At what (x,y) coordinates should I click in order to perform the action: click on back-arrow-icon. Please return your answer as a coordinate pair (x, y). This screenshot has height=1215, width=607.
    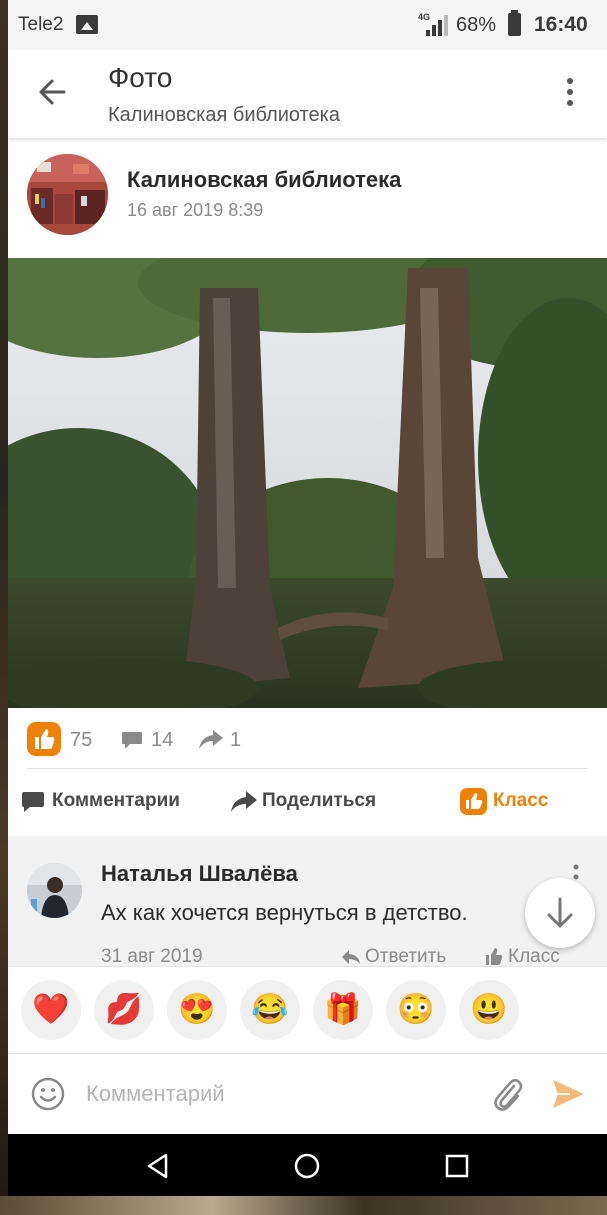
    Looking at the image, I should click on (54, 92).